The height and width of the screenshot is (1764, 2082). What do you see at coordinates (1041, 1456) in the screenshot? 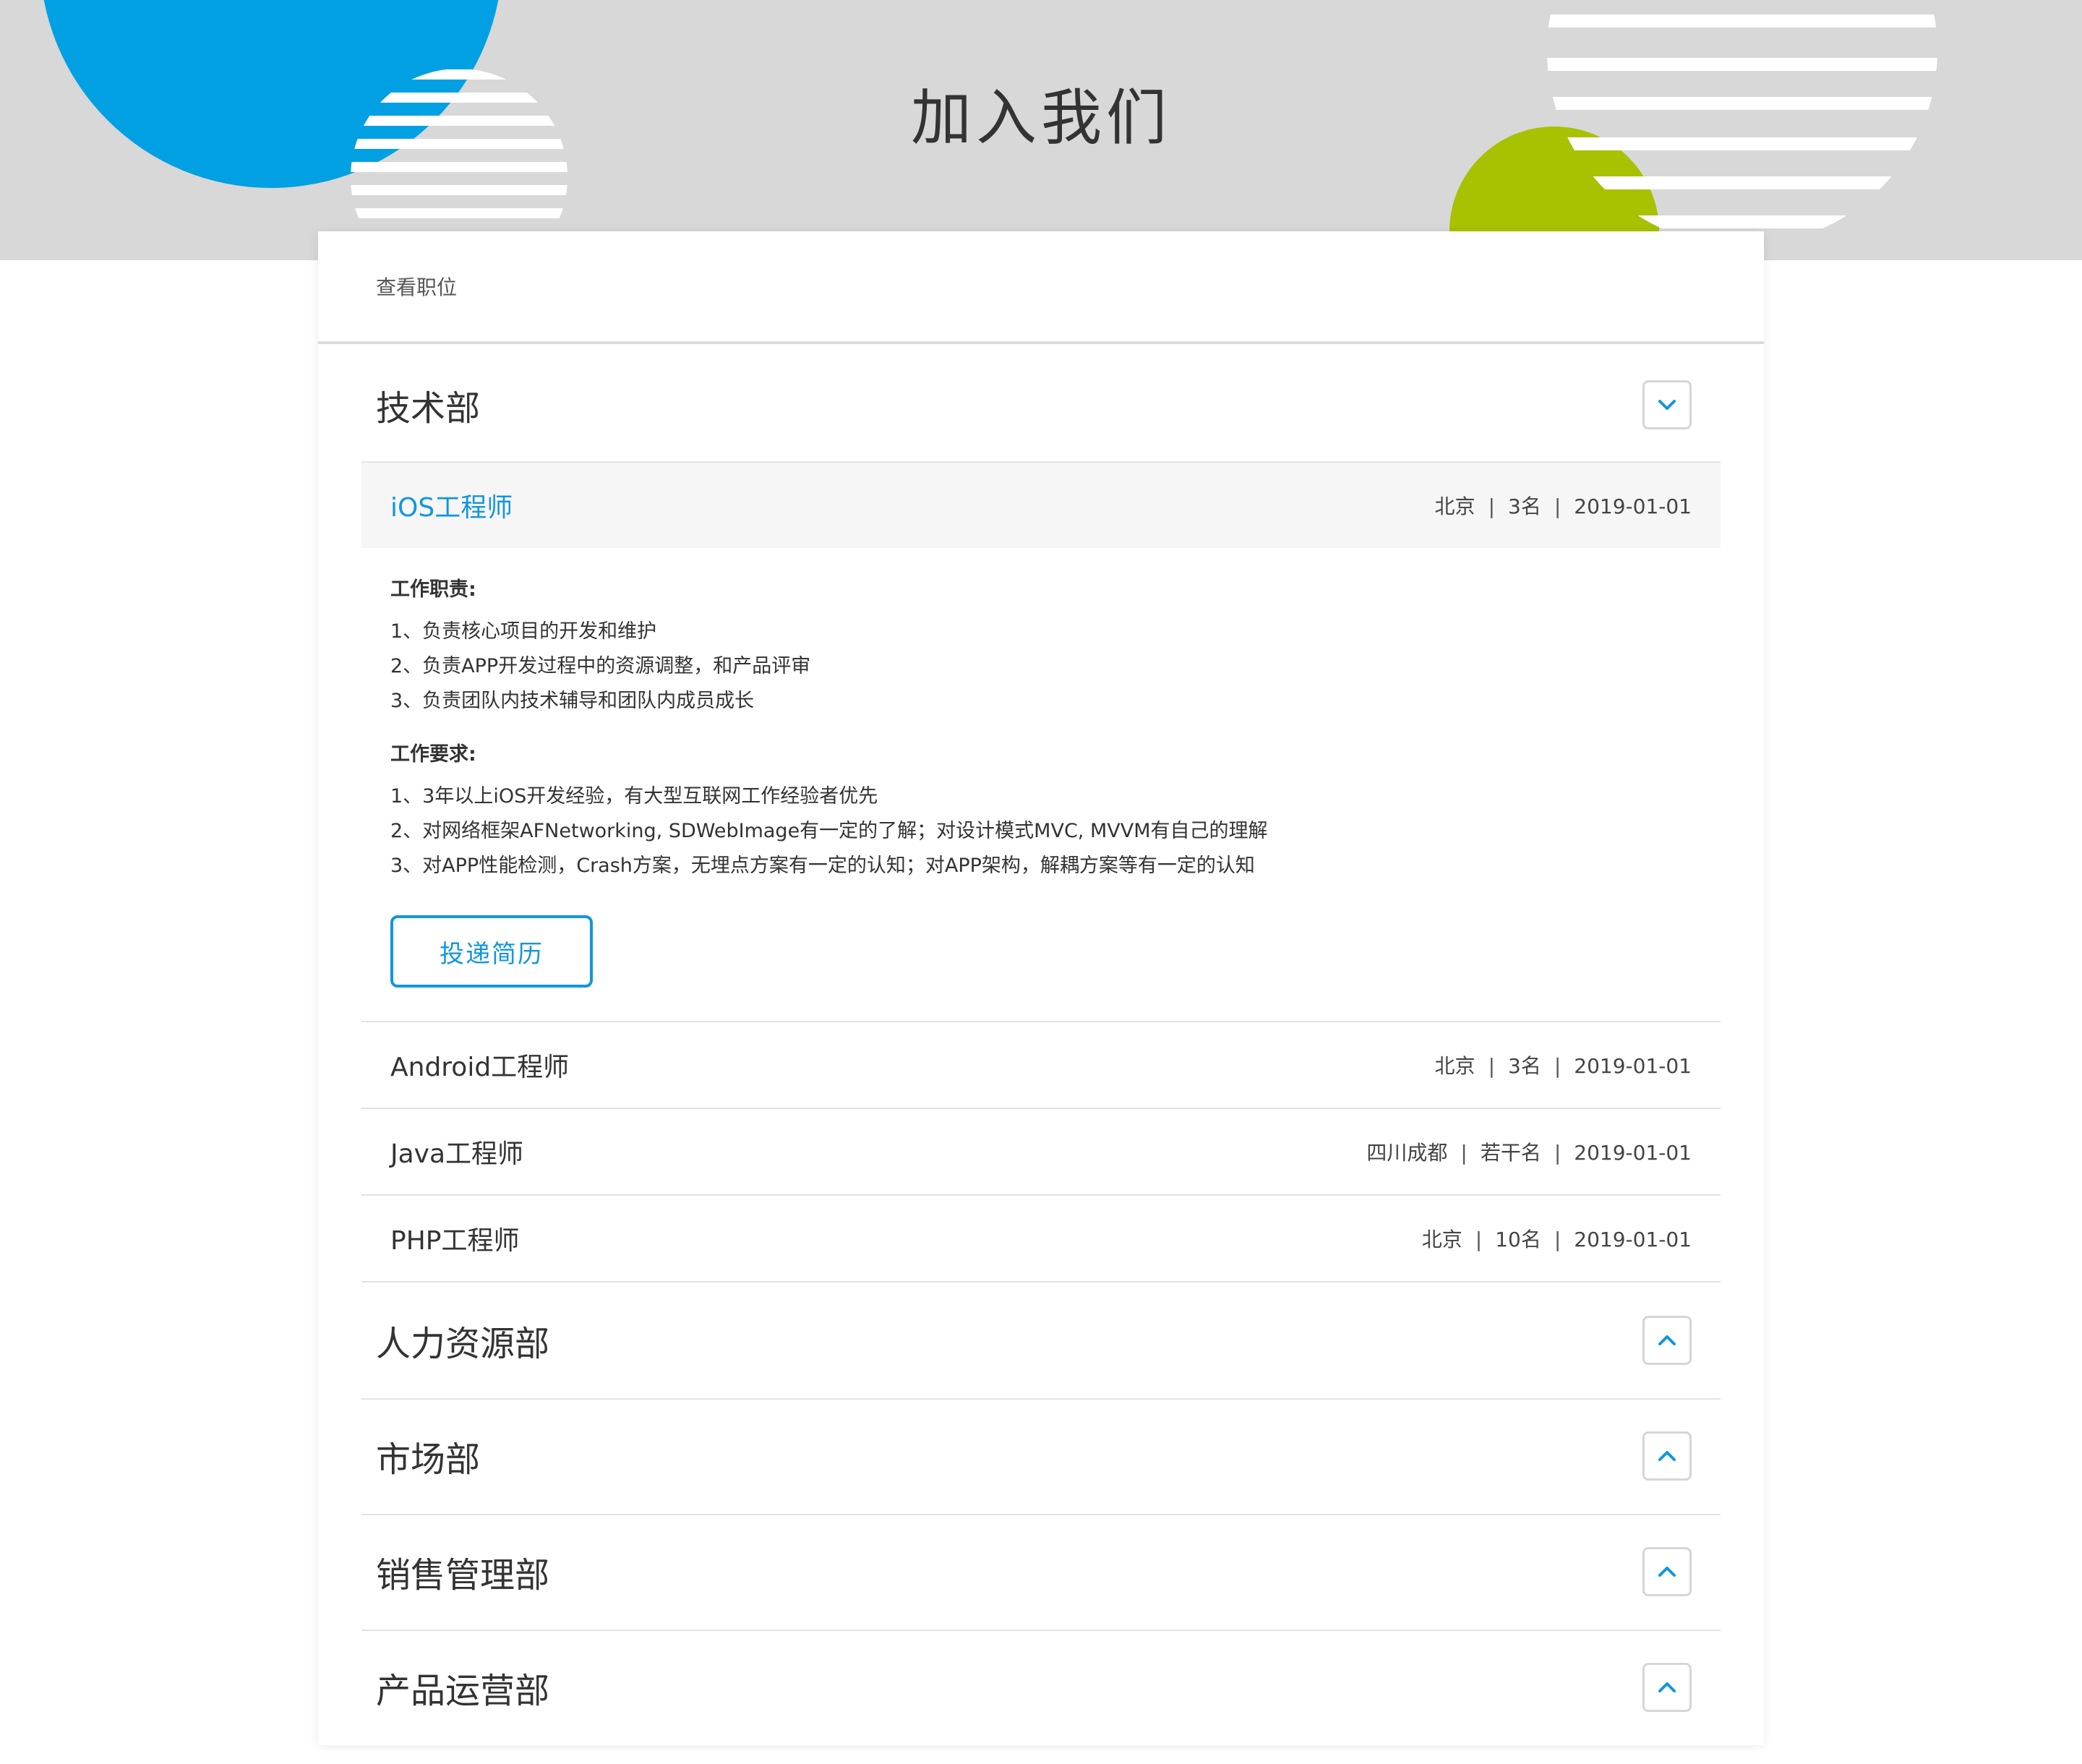
I see `dept-header-marketing: 市场部` at bounding box center [1041, 1456].